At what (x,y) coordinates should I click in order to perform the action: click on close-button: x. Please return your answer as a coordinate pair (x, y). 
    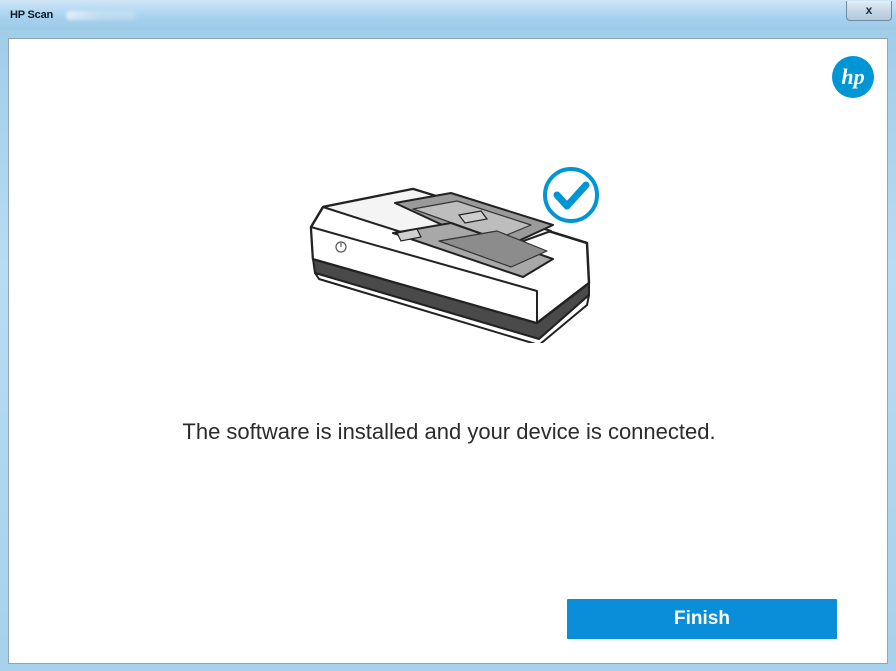
    Looking at the image, I should click on (869, 11).